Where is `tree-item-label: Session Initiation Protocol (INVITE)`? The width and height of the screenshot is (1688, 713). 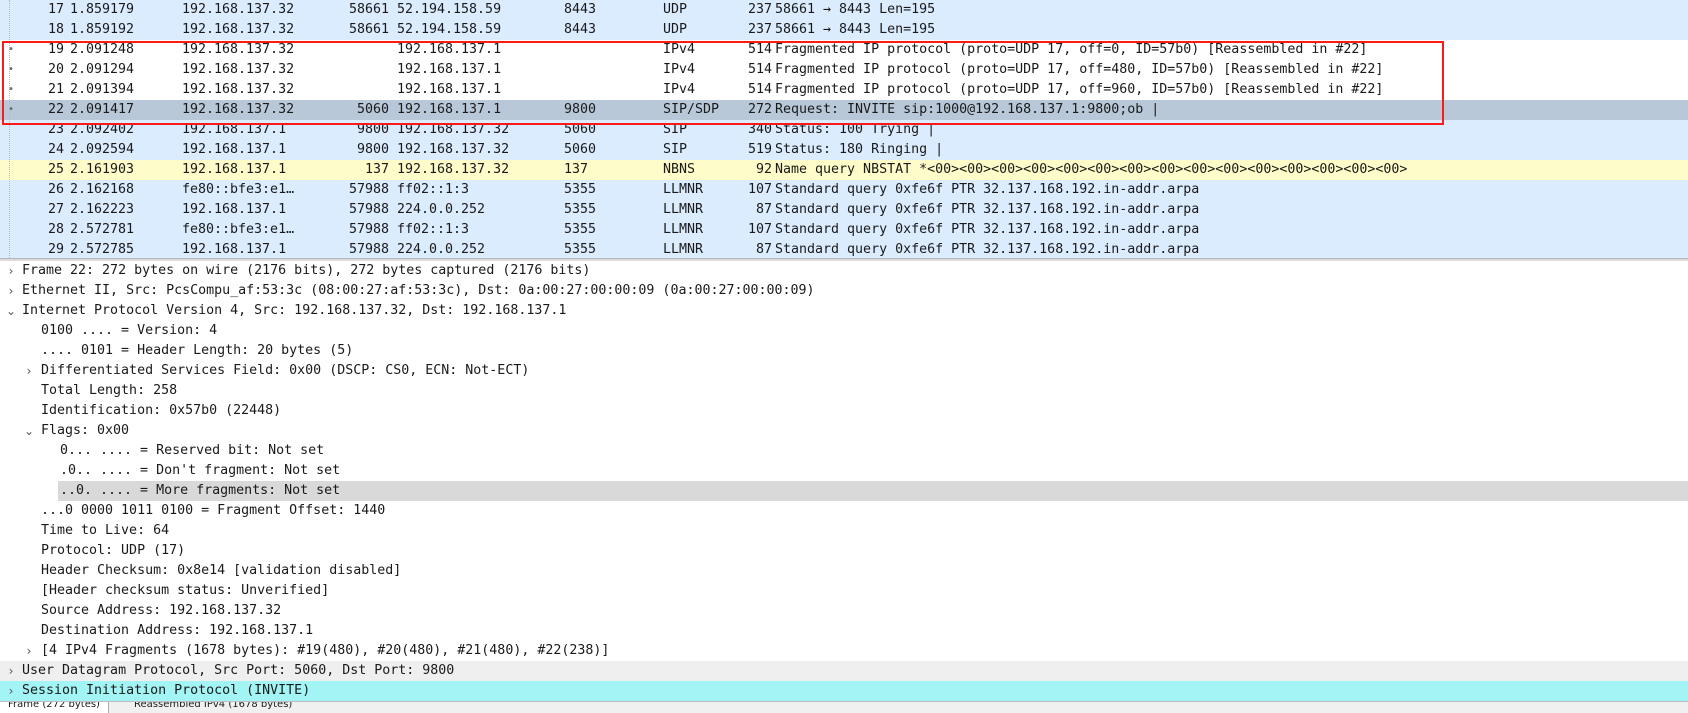
tree-item-label: Session Initiation Protocol (INVITE) is located at coordinates (166, 690).